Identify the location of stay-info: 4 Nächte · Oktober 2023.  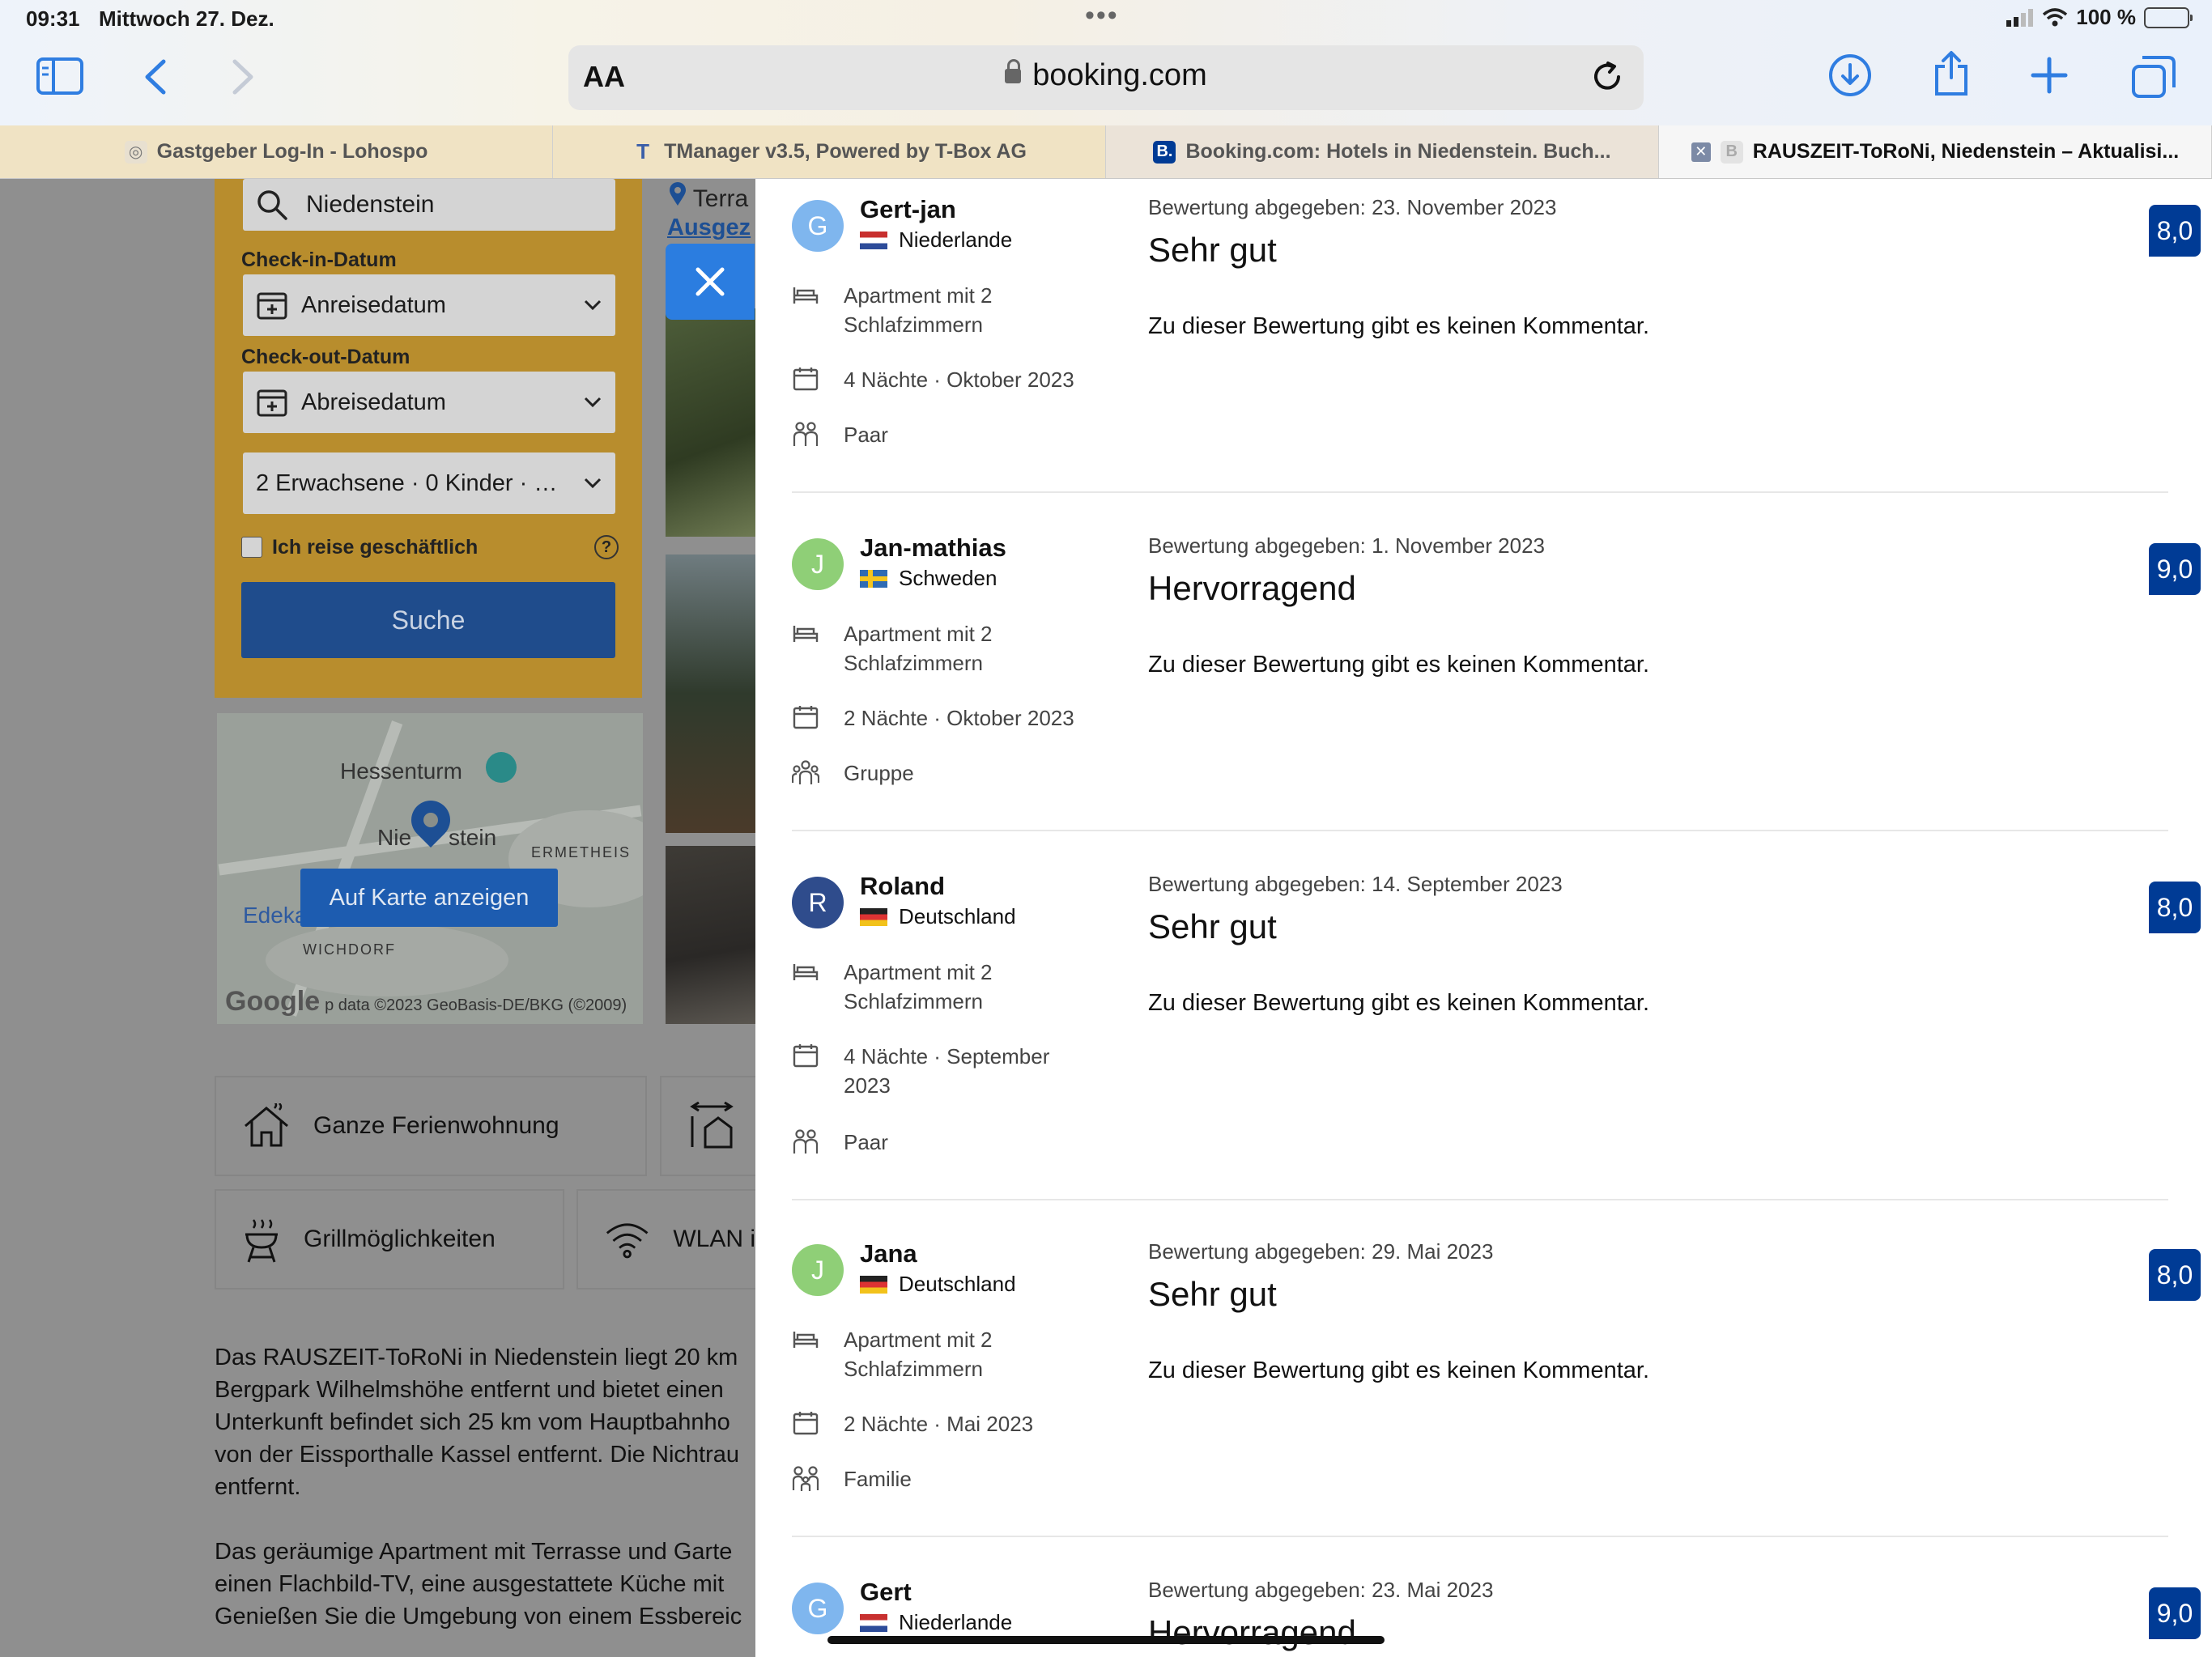
(962, 379).